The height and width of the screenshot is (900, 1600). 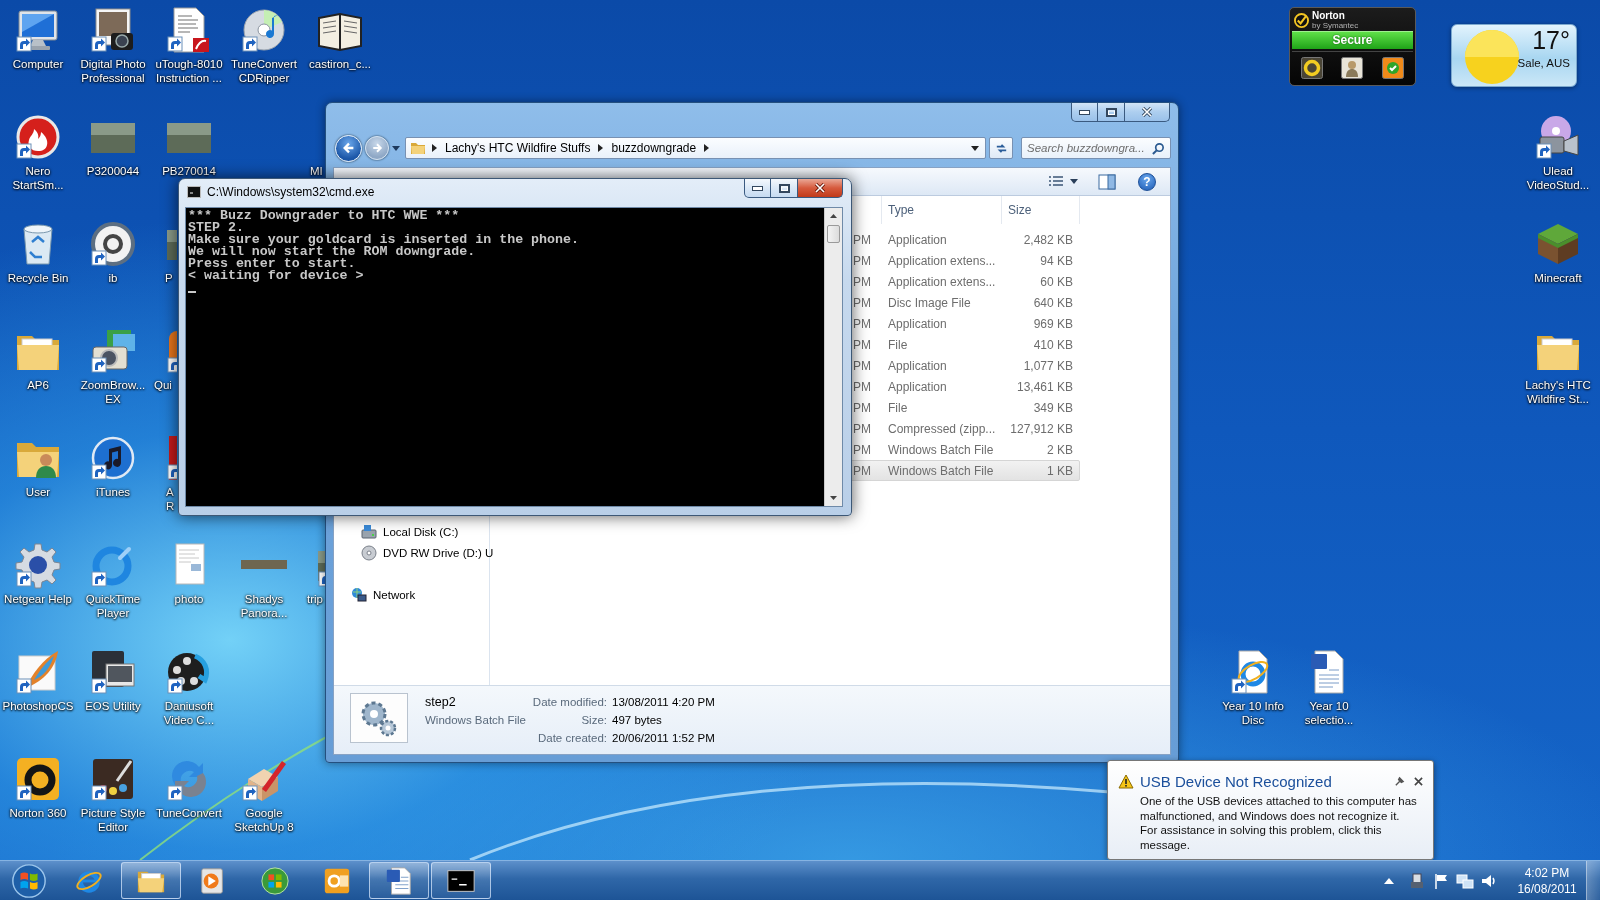 What do you see at coordinates (316, 171) in the screenshot?
I see `icon-label: MI` at bounding box center [316, 171].